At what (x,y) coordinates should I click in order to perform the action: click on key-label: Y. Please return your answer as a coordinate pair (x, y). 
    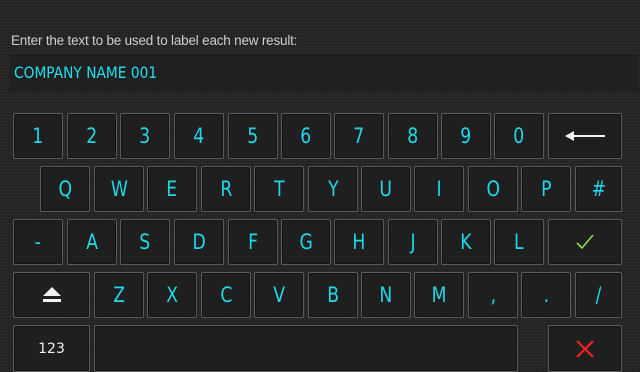
    Looking at the image, I should click on (333, 189).